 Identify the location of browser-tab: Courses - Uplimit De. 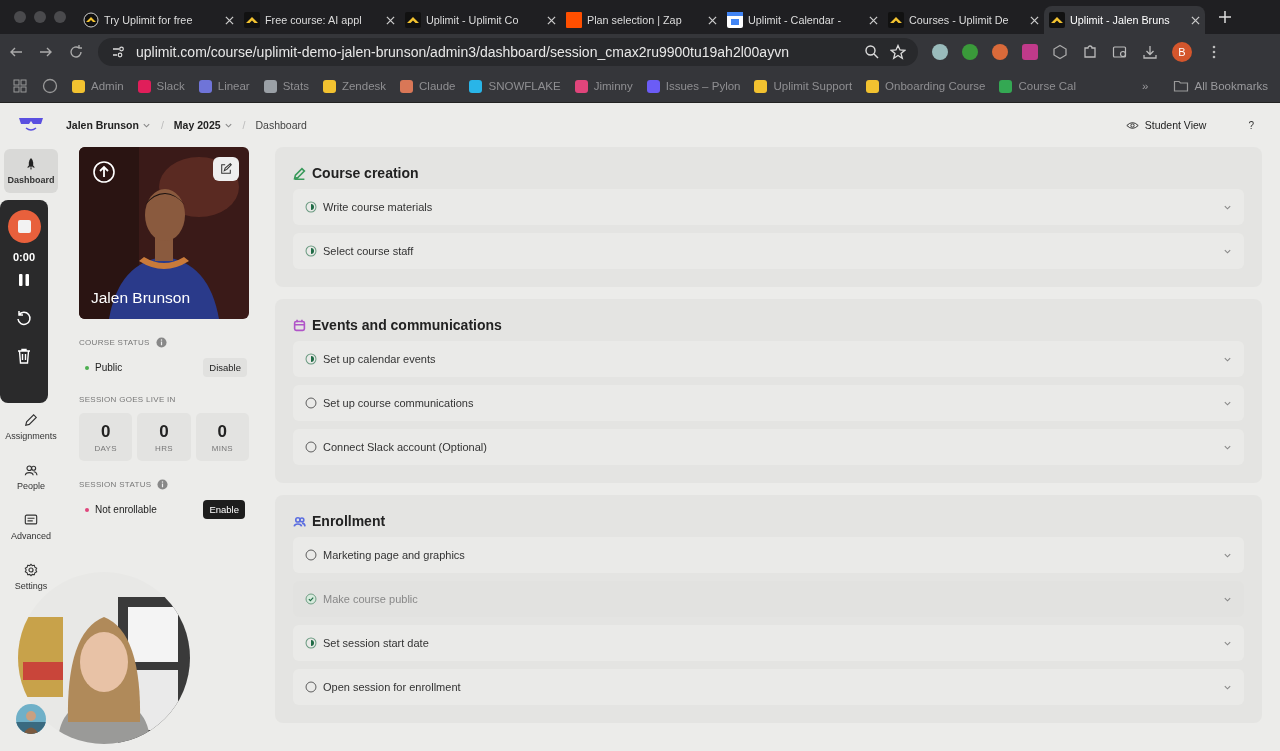
(963, 20).